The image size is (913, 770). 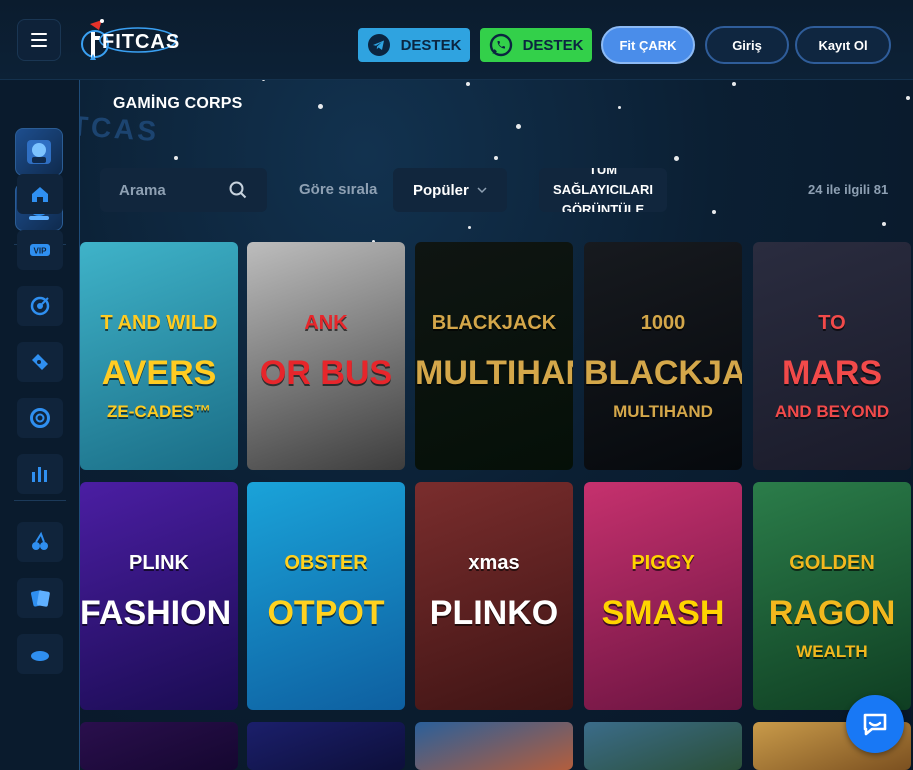 What do you see at coordinates (663, 411) in the screenshot?
I see `game-title-line3: MULTIHAND` at bounding box center [663, 411].